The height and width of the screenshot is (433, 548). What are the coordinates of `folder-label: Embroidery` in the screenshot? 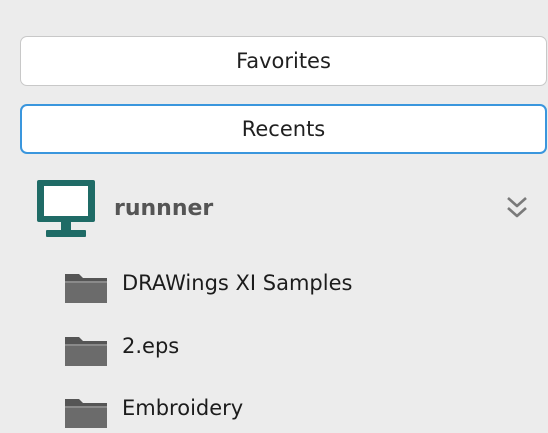 It's located at (183, 408).